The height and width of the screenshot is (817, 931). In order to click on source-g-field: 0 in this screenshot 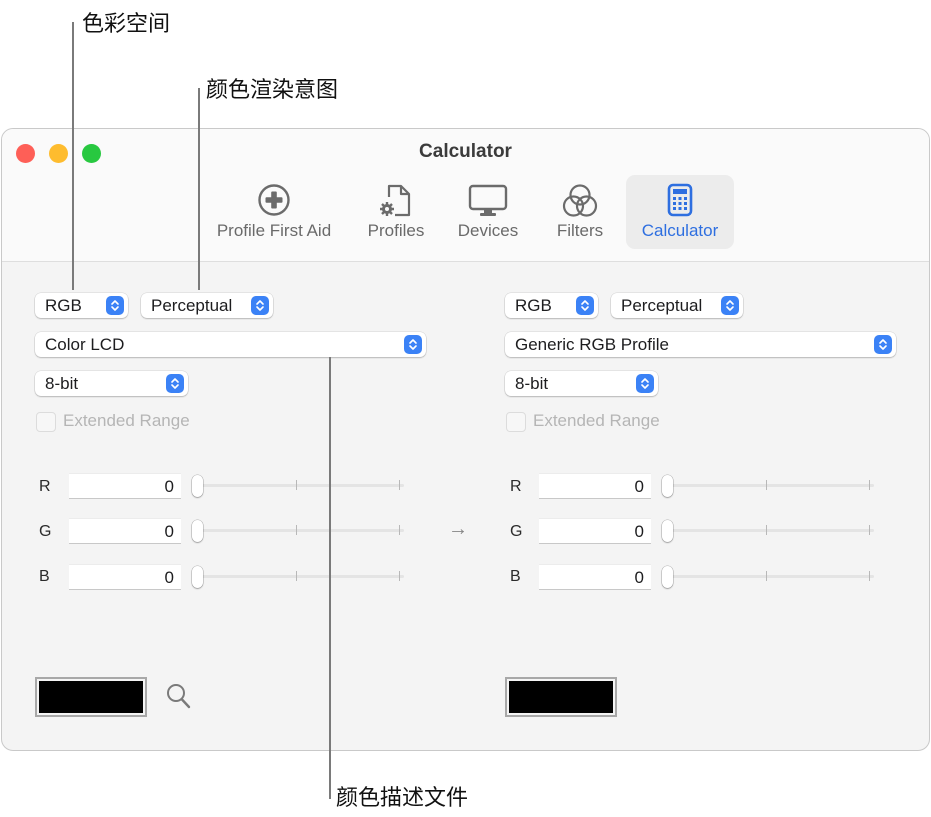, I will do `click(125, 531)`.